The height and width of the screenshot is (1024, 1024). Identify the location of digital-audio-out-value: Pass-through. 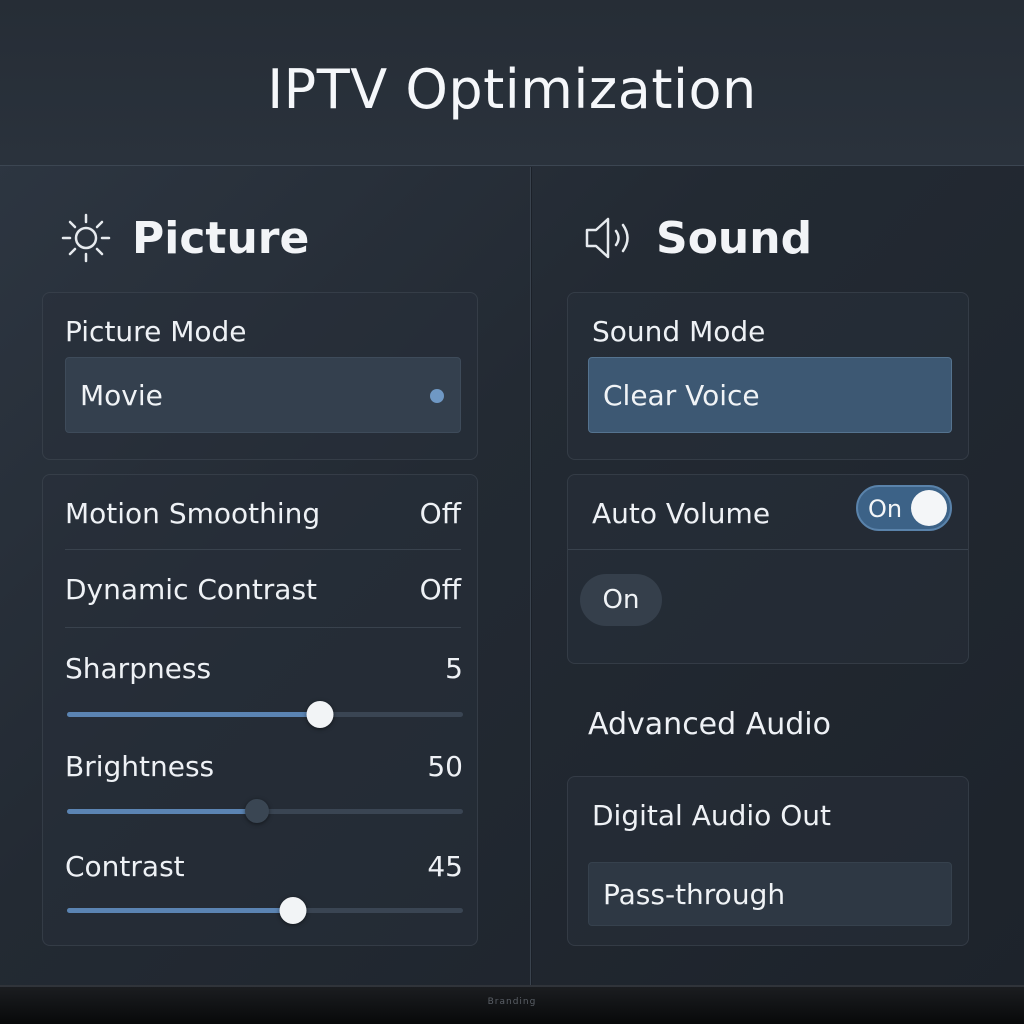
(694, 894).